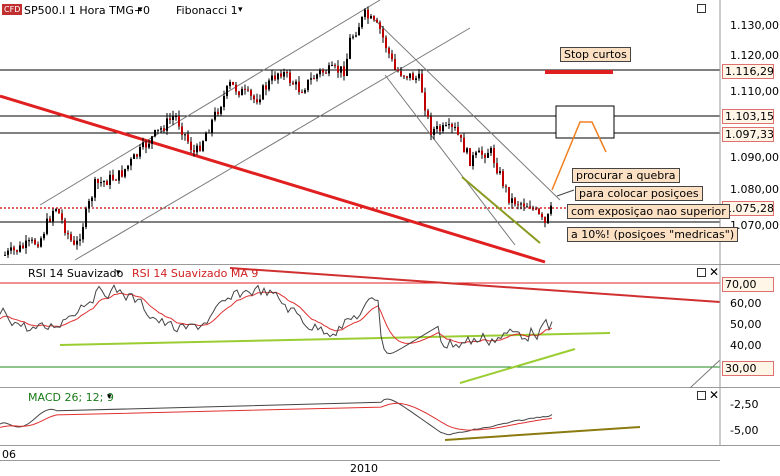 The width and height of the screenshot is (780, 476). I want to click on stop-label: Stop curtos, so click(595, 54).